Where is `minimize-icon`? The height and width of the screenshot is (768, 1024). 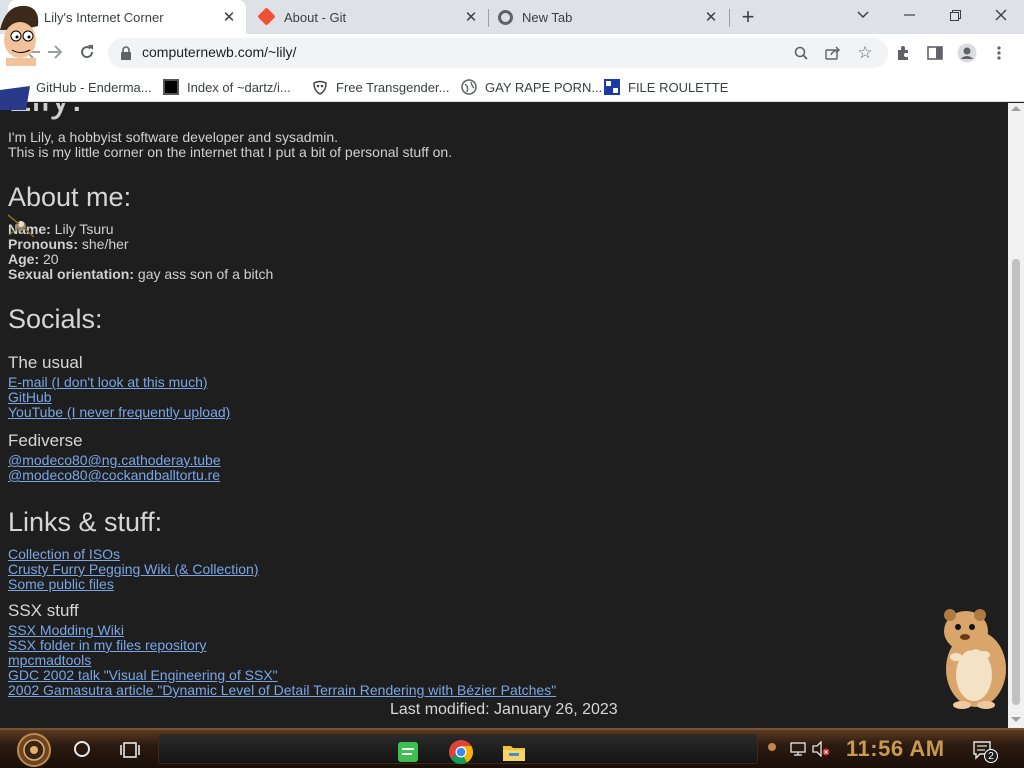 minimize-icon is located at coordinates (909, 15).